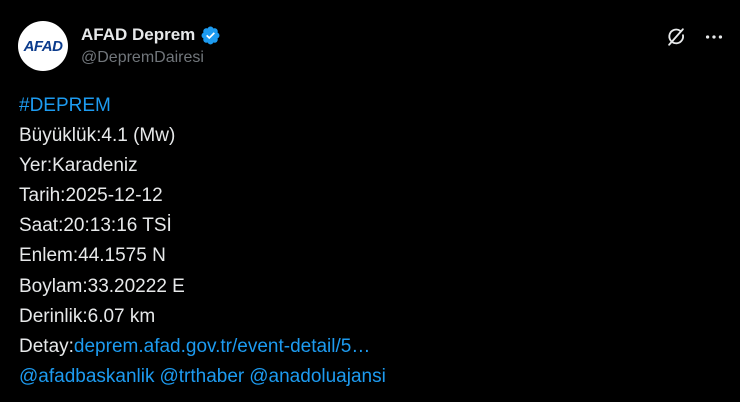  Describe the element at coordinates (46, 346) in the screenshot. I see `detail-label: Detay:` at that location.